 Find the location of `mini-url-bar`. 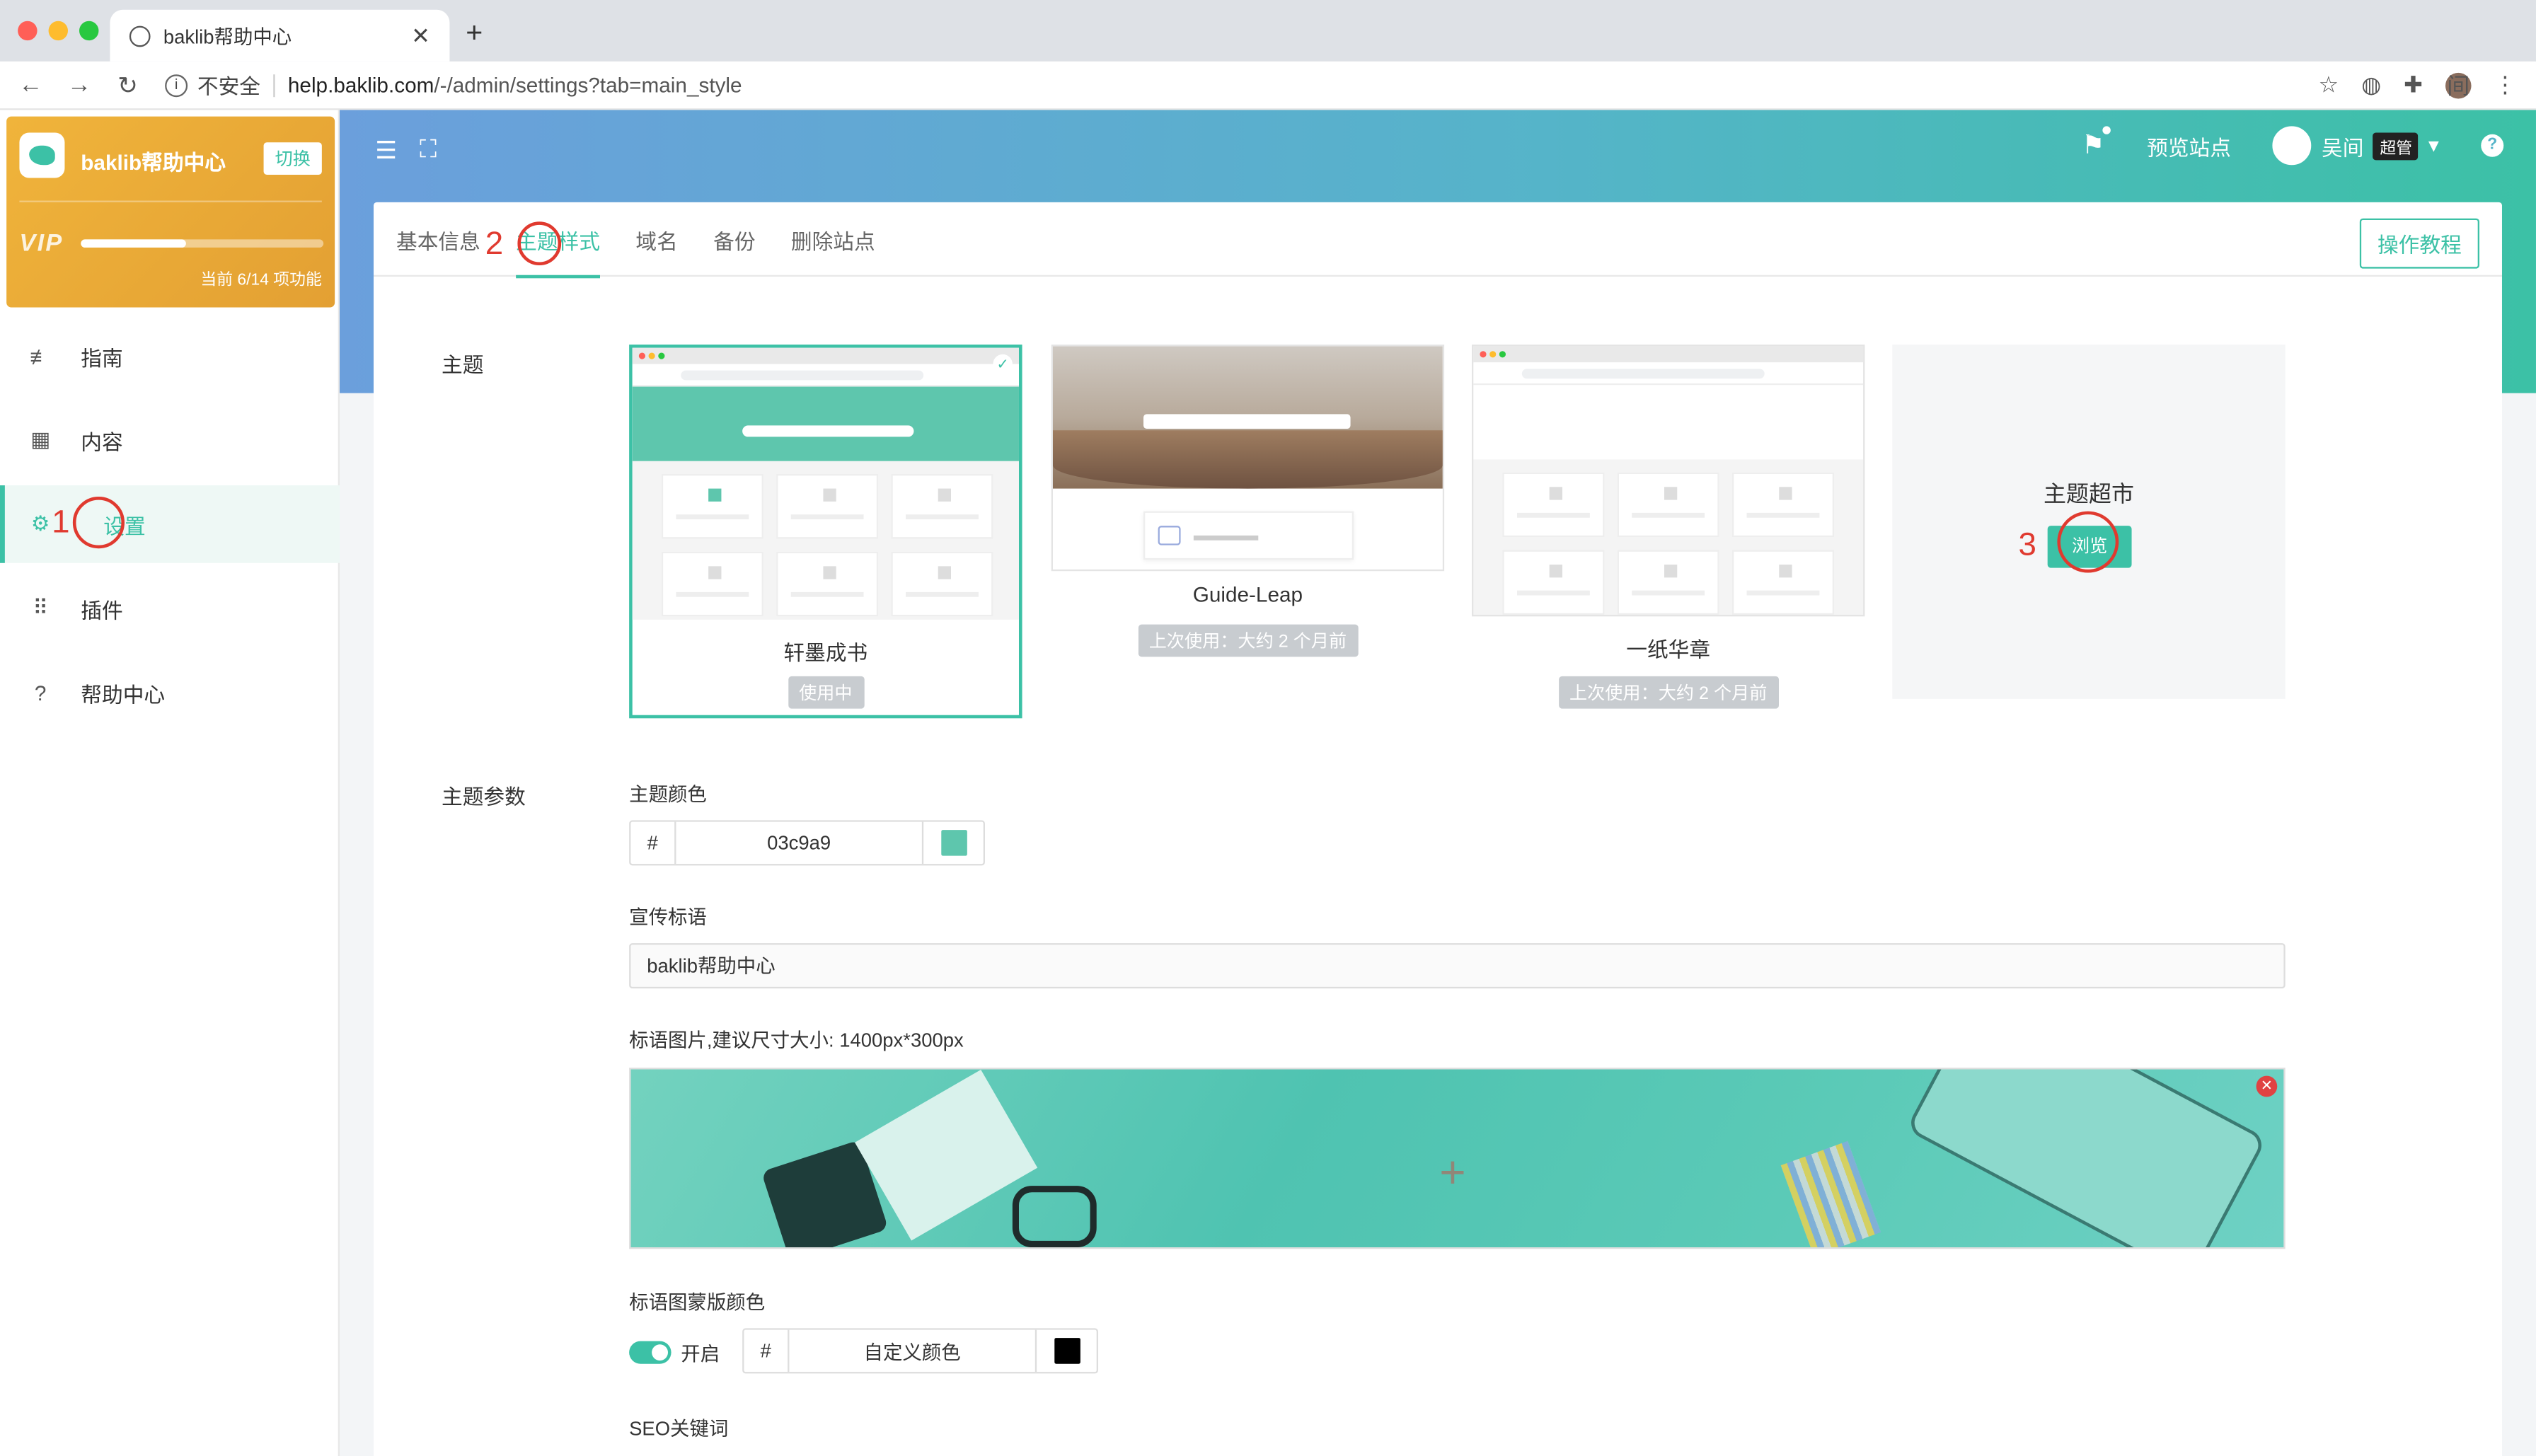

mini-url-bar is located at coordinates (1669, 374).